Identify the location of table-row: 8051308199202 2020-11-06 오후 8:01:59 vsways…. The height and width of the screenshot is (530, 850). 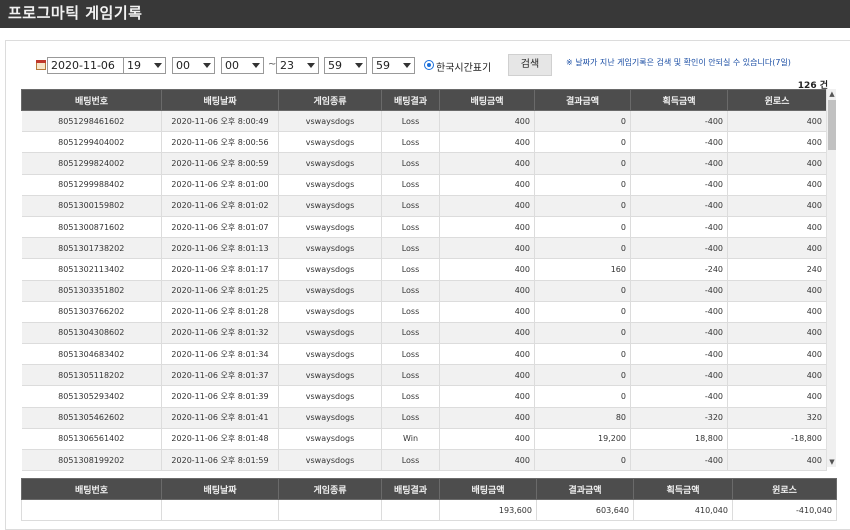
(424, 460).